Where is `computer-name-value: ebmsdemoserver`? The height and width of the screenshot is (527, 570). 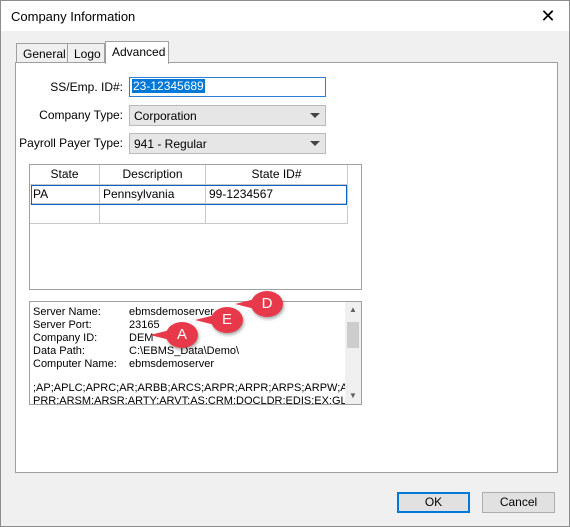
computer-name-value: ebmsdemoserver is located at coordinates (171, 364).